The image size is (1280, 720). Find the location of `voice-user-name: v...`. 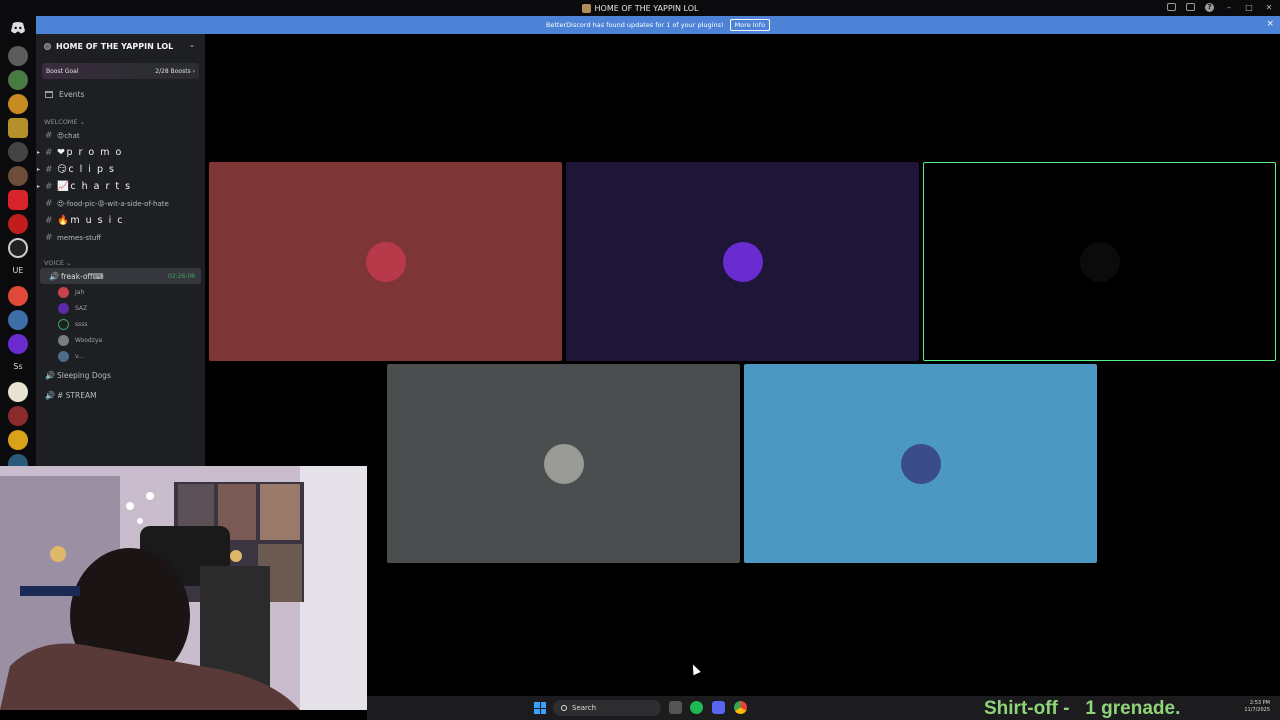

voice-user-name: v... is located at coordinates (79, 356).